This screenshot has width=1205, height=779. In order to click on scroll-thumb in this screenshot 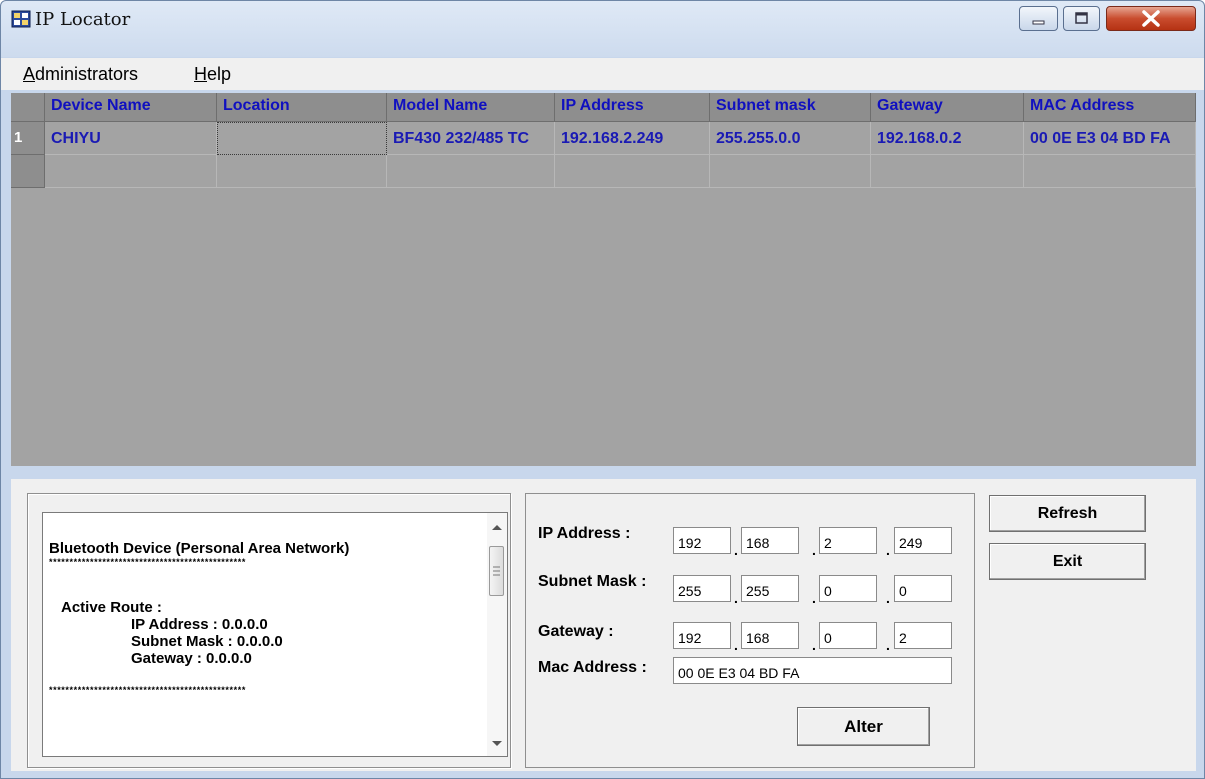, I will do `click(496, 571)`.